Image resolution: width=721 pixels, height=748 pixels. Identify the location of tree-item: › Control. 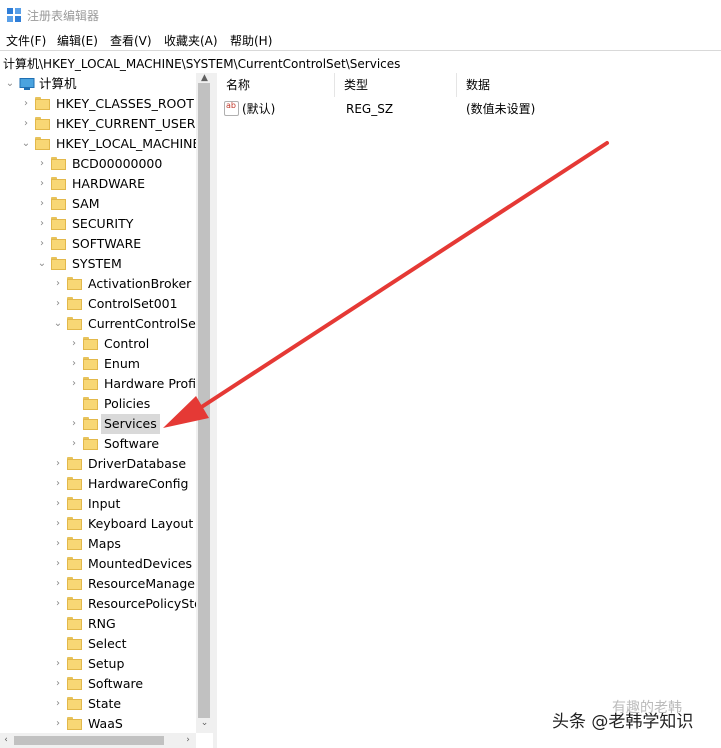
(98, 344).